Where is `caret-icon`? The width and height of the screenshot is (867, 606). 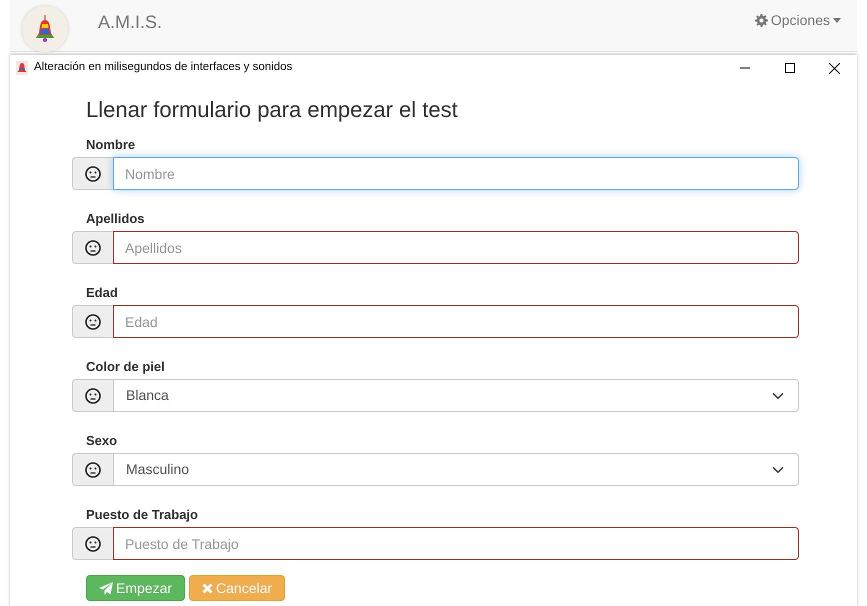
caret-icon is located at coordinates (837, 20).